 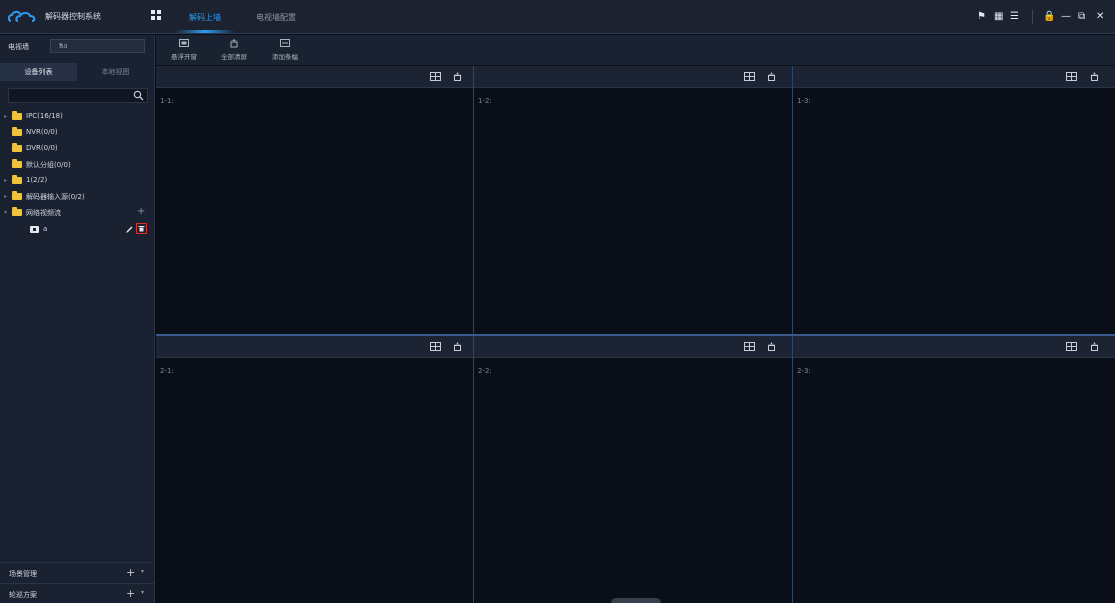 What do you see at coordinates (43, 213) in the screenshot?
I see `tree-node-label: 网络视频流` at bounding box center [43, 213].